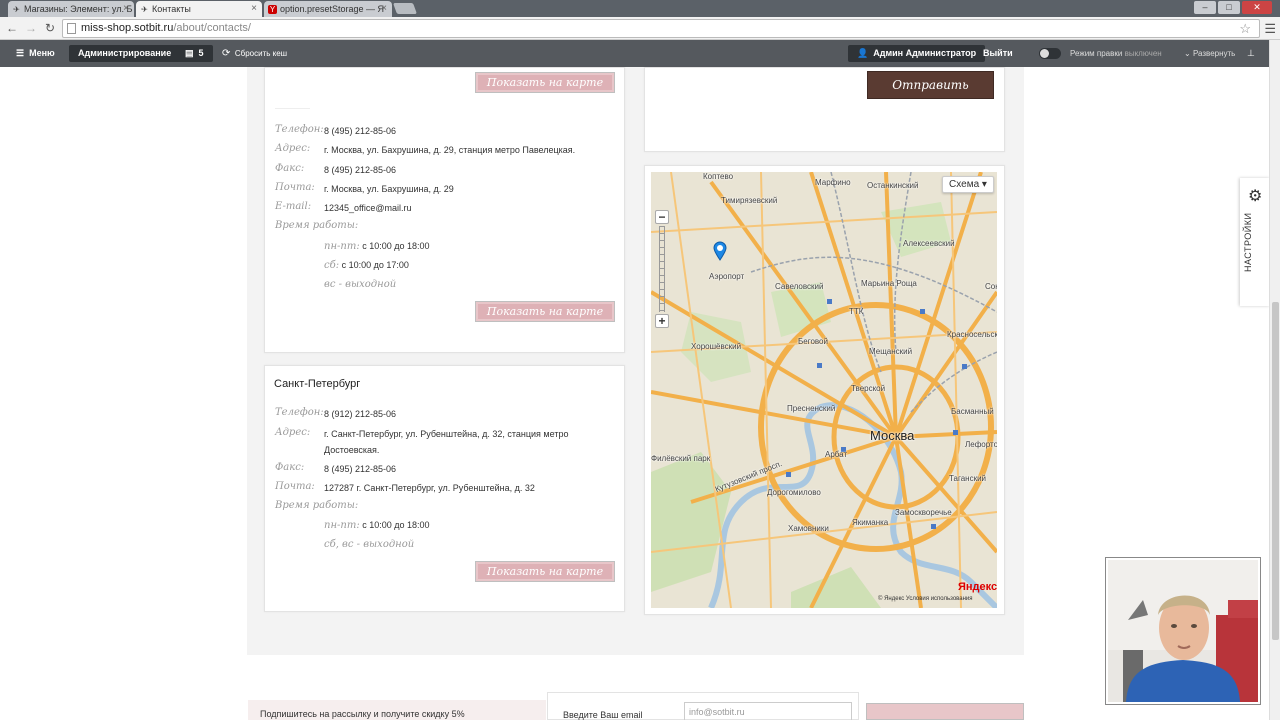 Image resolution: width=1280 pixels, height=720 pixels. What do you see at coordinates (978, 587) in the screenshot?
I see `yandex-logo: Яндекс` at bounding box center [978, 587].